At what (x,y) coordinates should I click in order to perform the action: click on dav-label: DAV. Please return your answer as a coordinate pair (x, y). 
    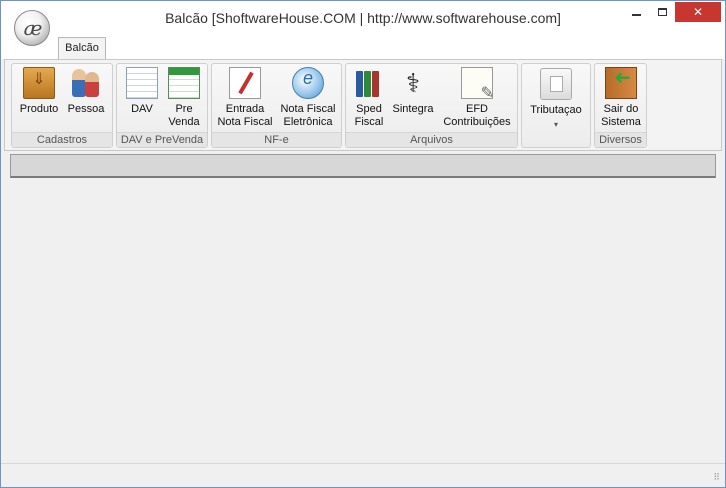
    Looking at the image, I should click on (142, 109).